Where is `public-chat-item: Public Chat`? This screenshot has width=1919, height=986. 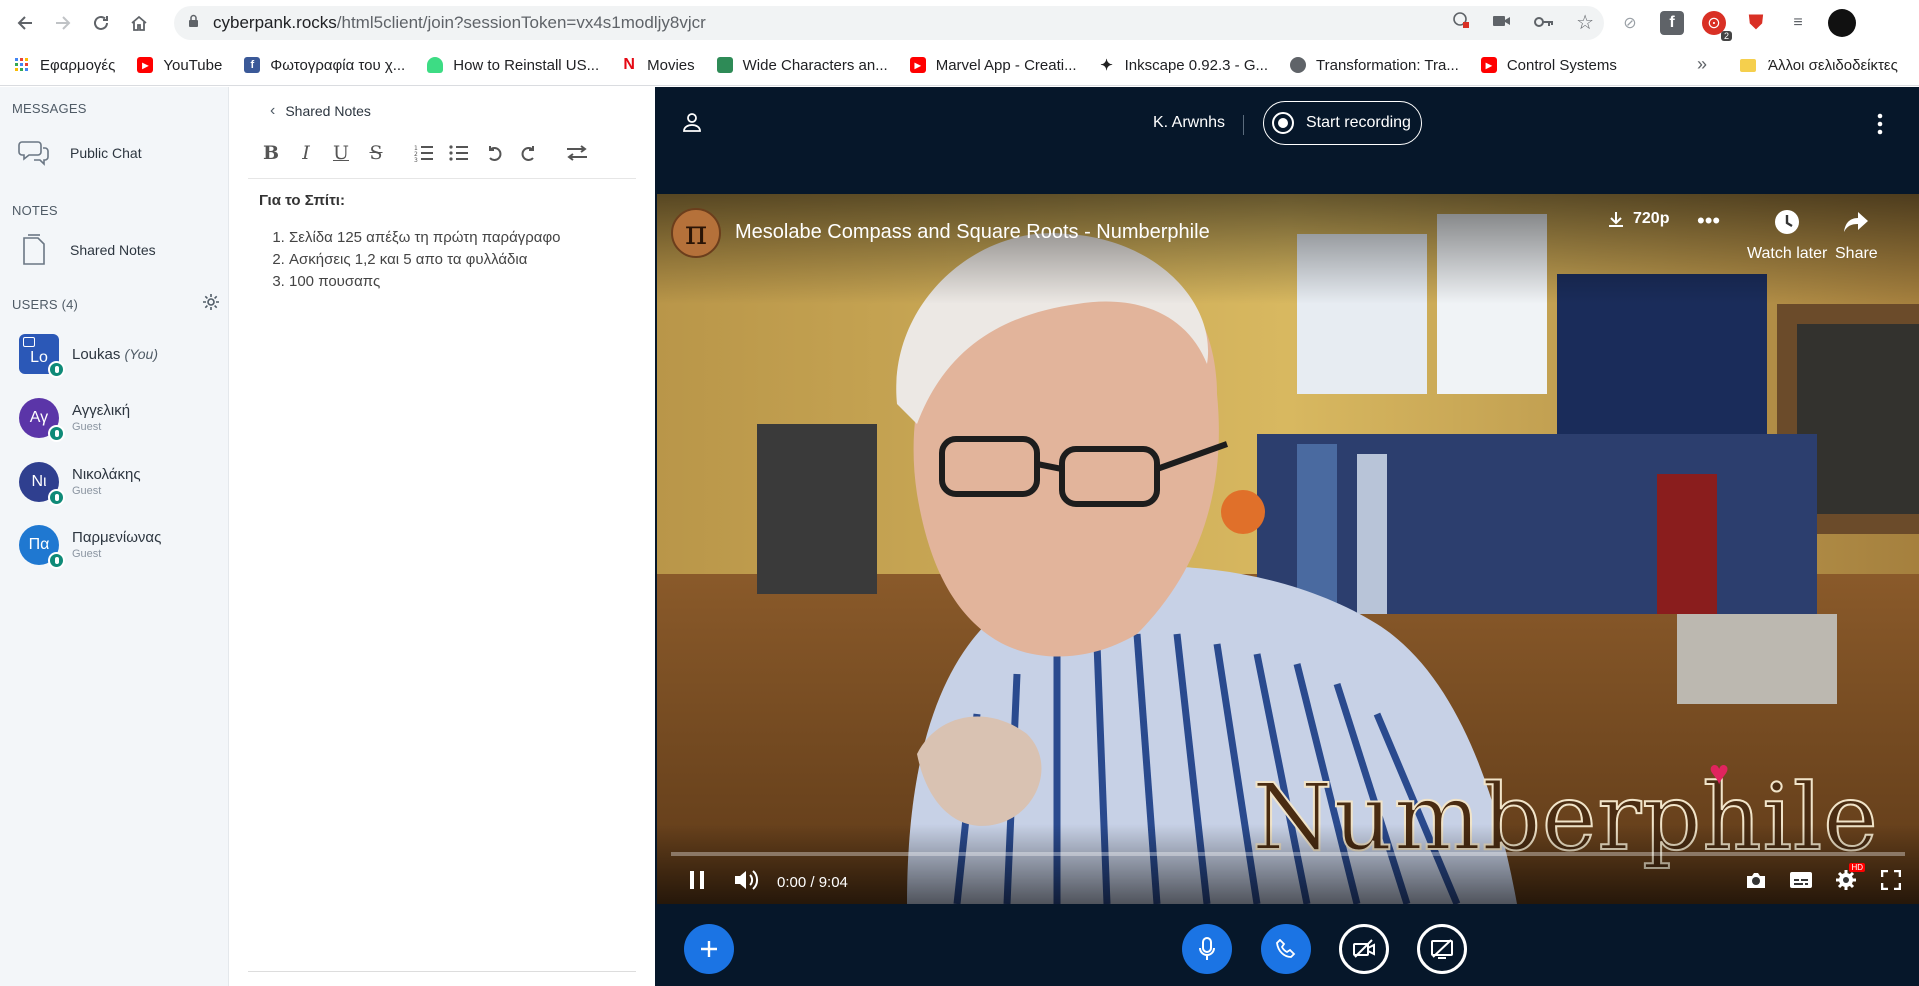
public-chat-item: Public Chat is located at coordinates (80, 153).